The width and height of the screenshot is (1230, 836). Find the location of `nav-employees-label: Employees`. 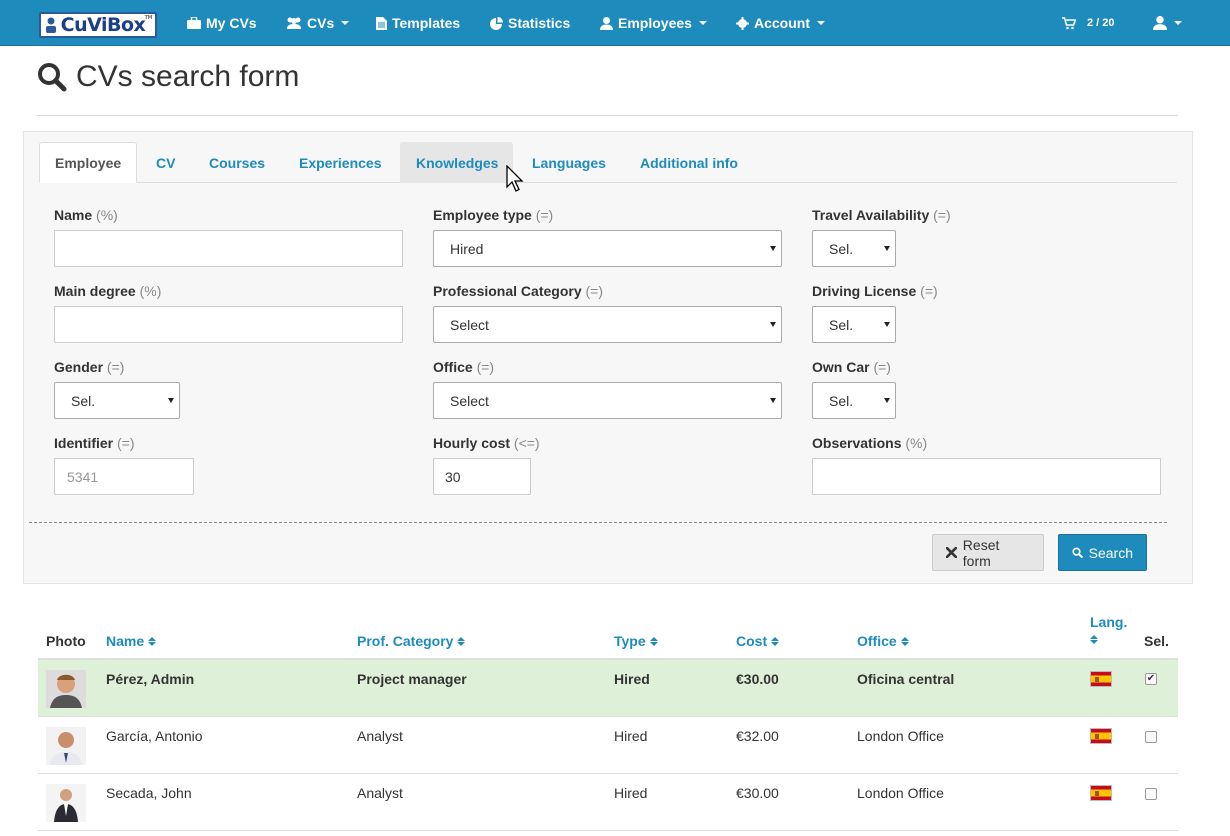

nav-employees-label: Employees is located at coordinates (655, 23).